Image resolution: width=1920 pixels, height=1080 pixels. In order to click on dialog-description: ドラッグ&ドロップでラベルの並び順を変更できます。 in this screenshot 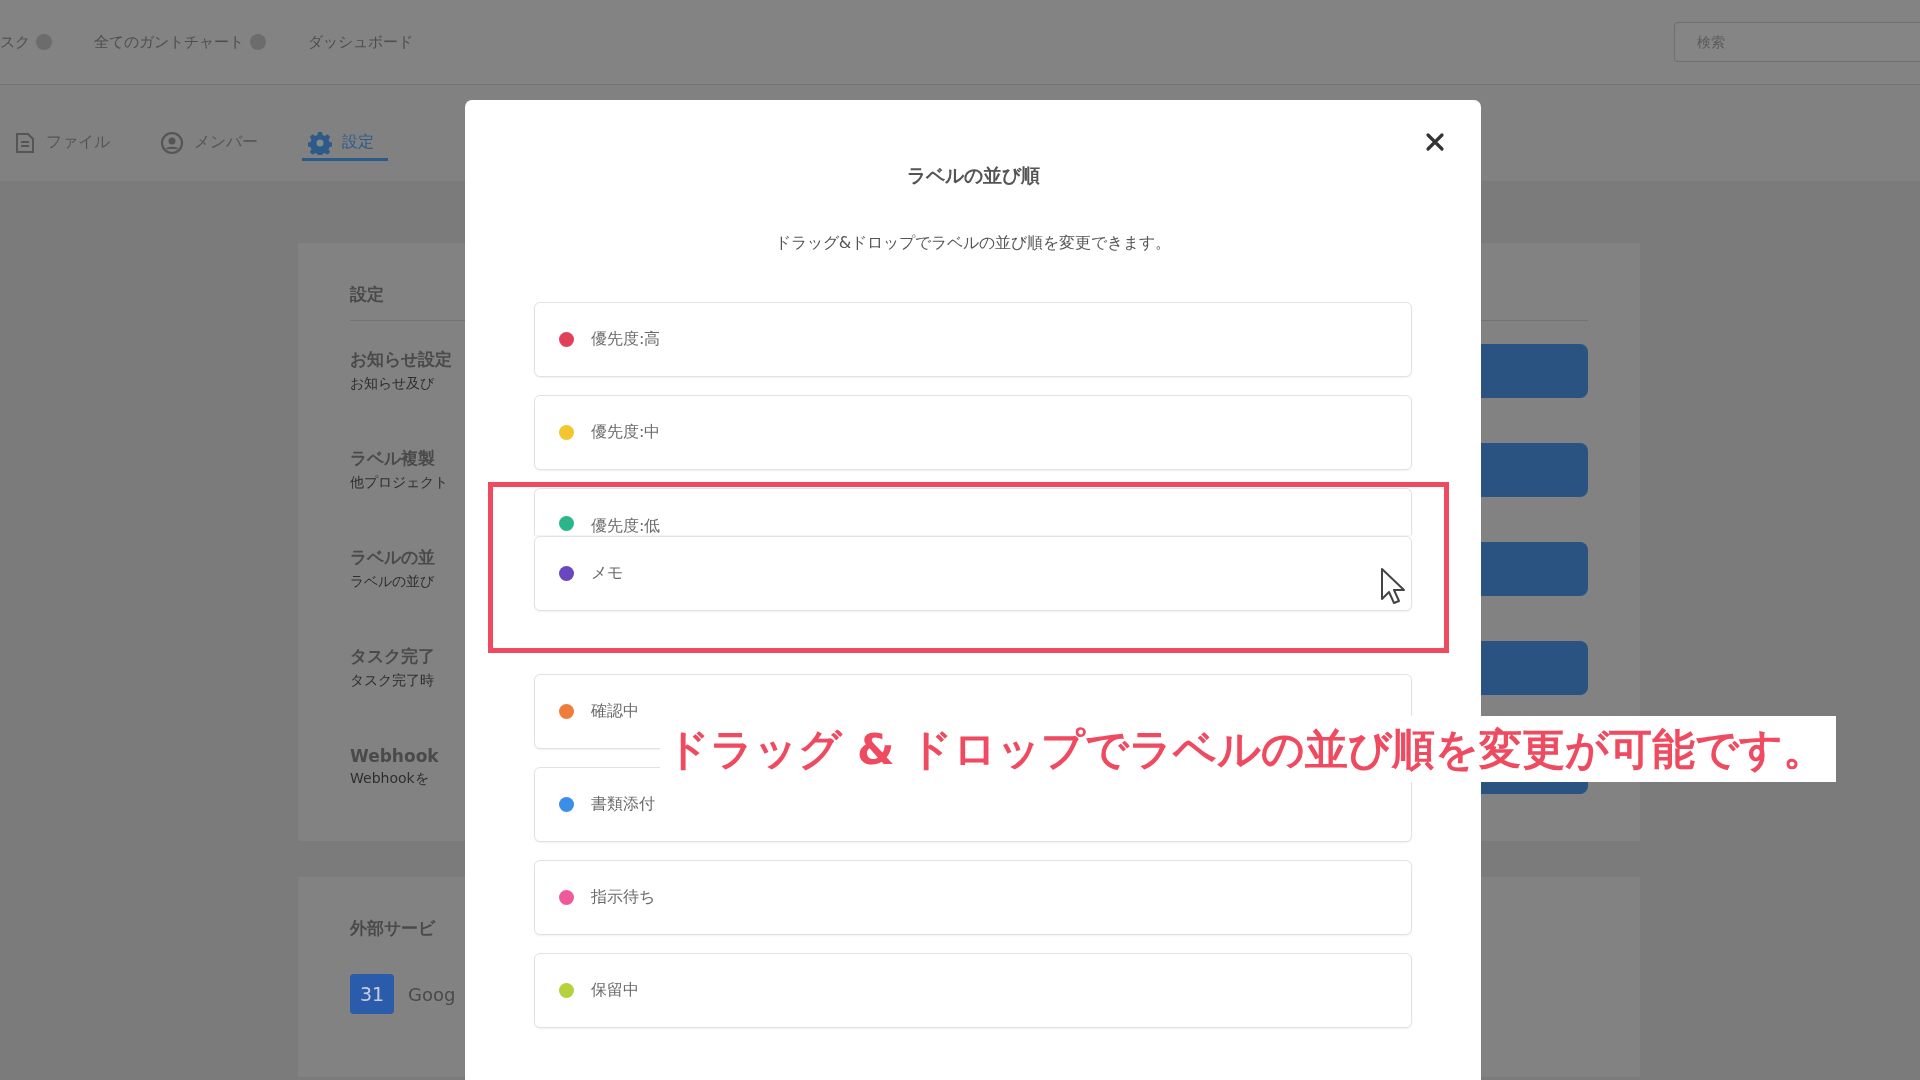, I will do `click(973, 243)`.